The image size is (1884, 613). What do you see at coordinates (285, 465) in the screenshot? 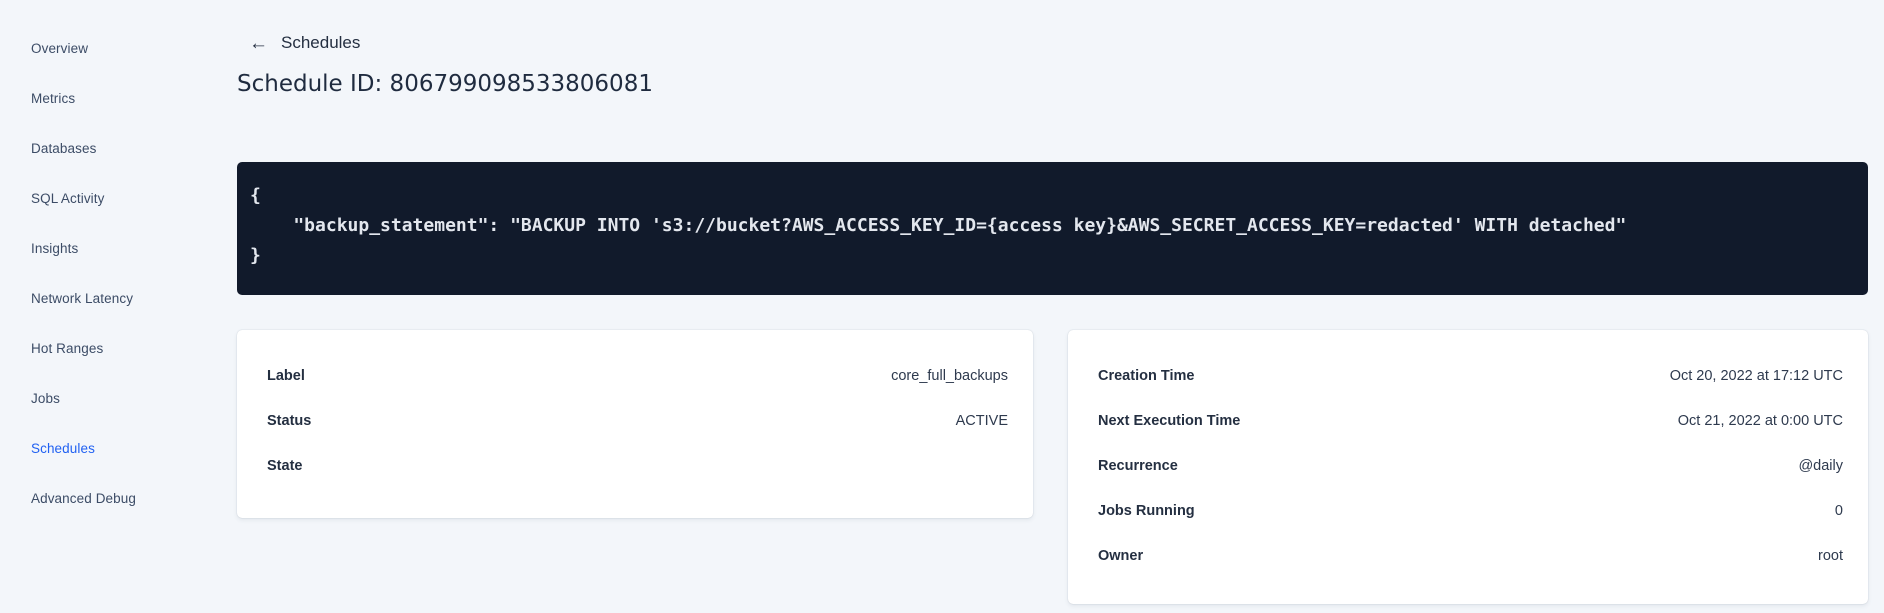
I see `detail-label: State` at bounding box center [285, 465].